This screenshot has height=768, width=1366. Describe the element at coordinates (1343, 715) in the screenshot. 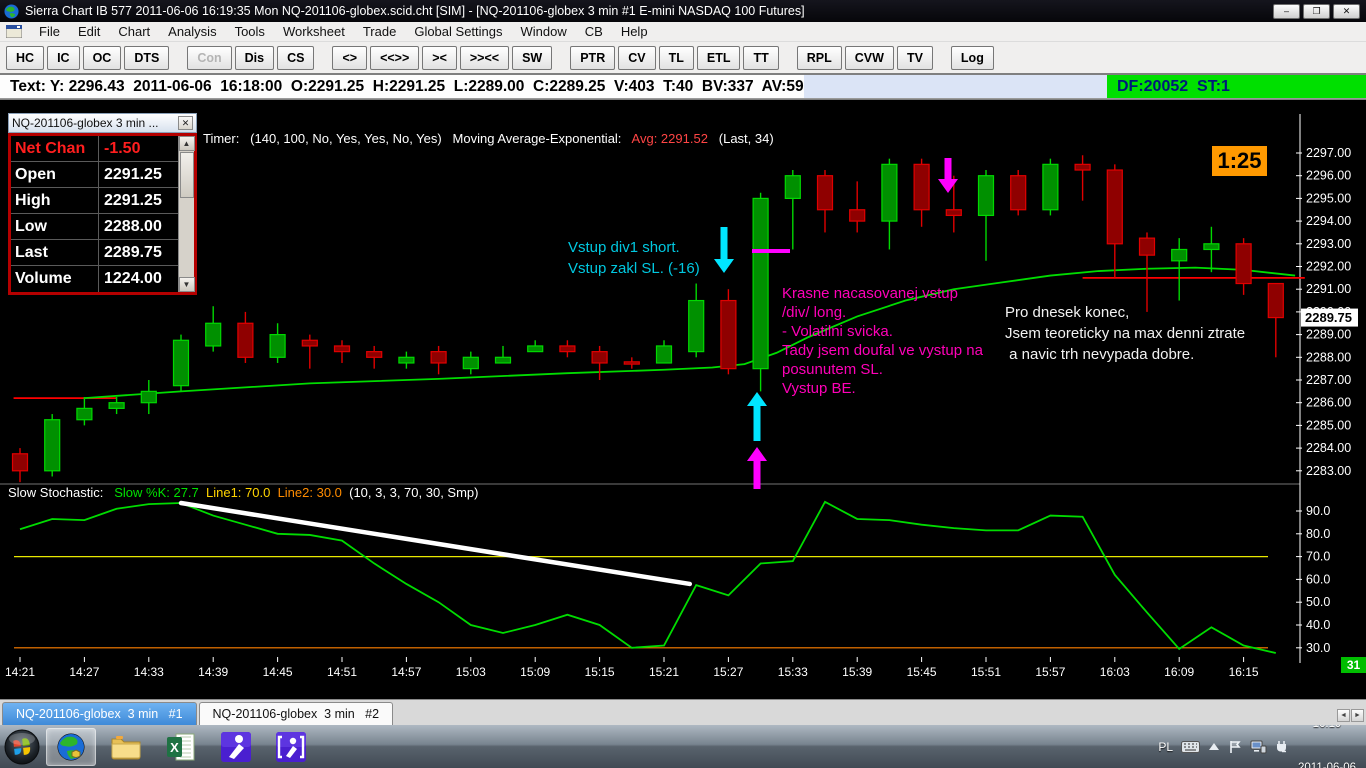

I see `tab-scroll-left-icon: ◄` at that location.